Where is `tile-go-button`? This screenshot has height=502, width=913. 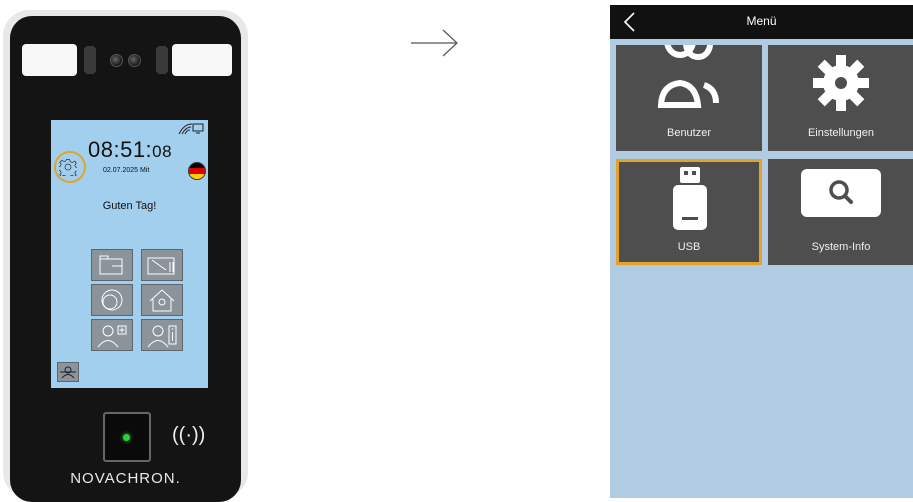
tile-go-button is located at coordinates (162, 265).